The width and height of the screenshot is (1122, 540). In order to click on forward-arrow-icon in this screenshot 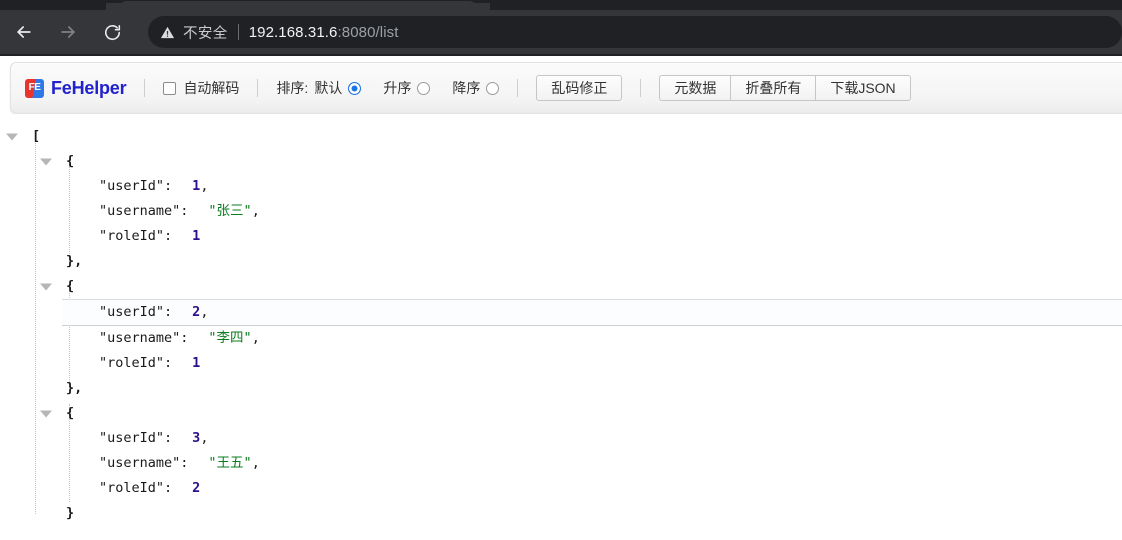, I will do `click(68, 32)`.